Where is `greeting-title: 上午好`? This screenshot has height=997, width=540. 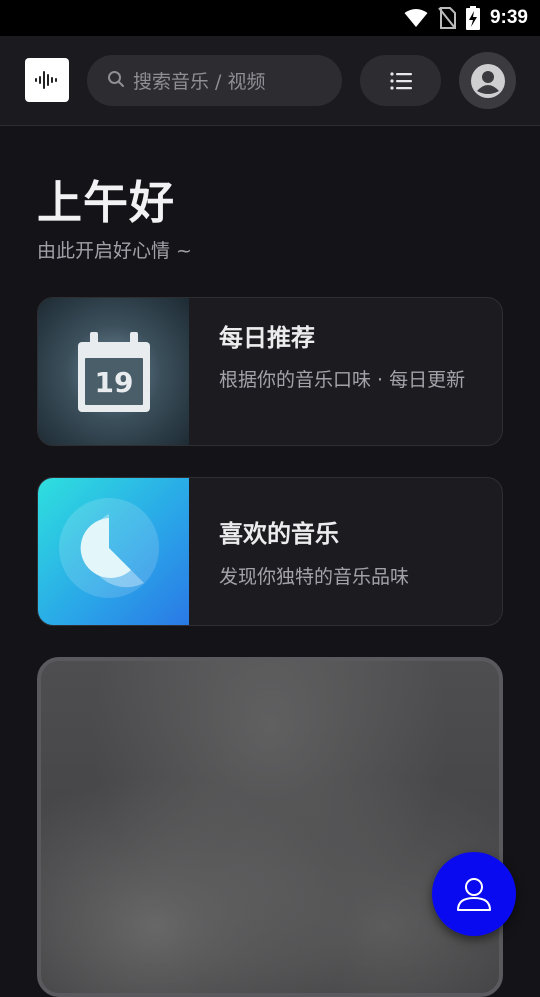 greeting-title: 上午好 is located at coordinates (106, 202).